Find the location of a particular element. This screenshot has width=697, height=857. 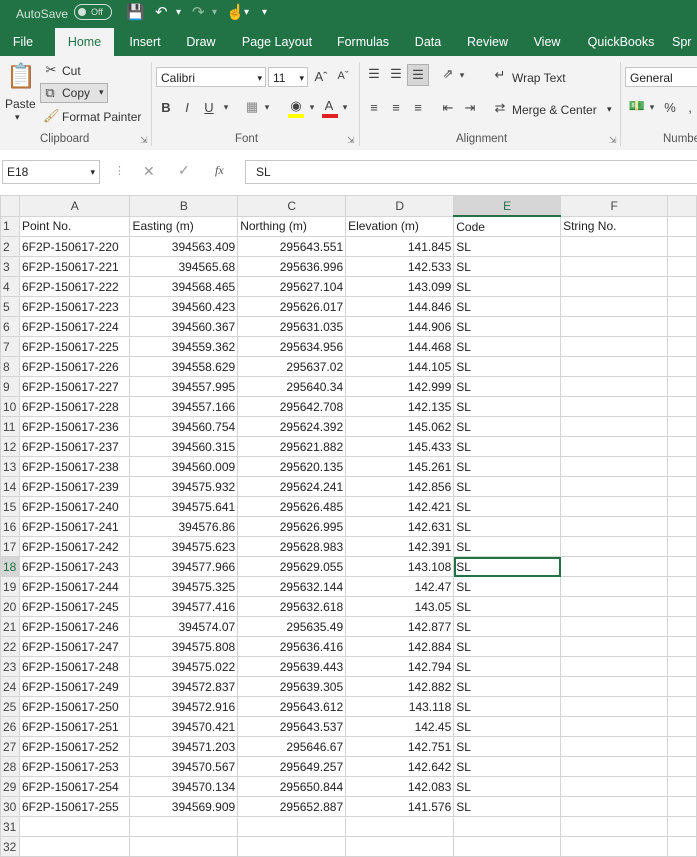

row-header: 30 is located at coordinates (10, 806).